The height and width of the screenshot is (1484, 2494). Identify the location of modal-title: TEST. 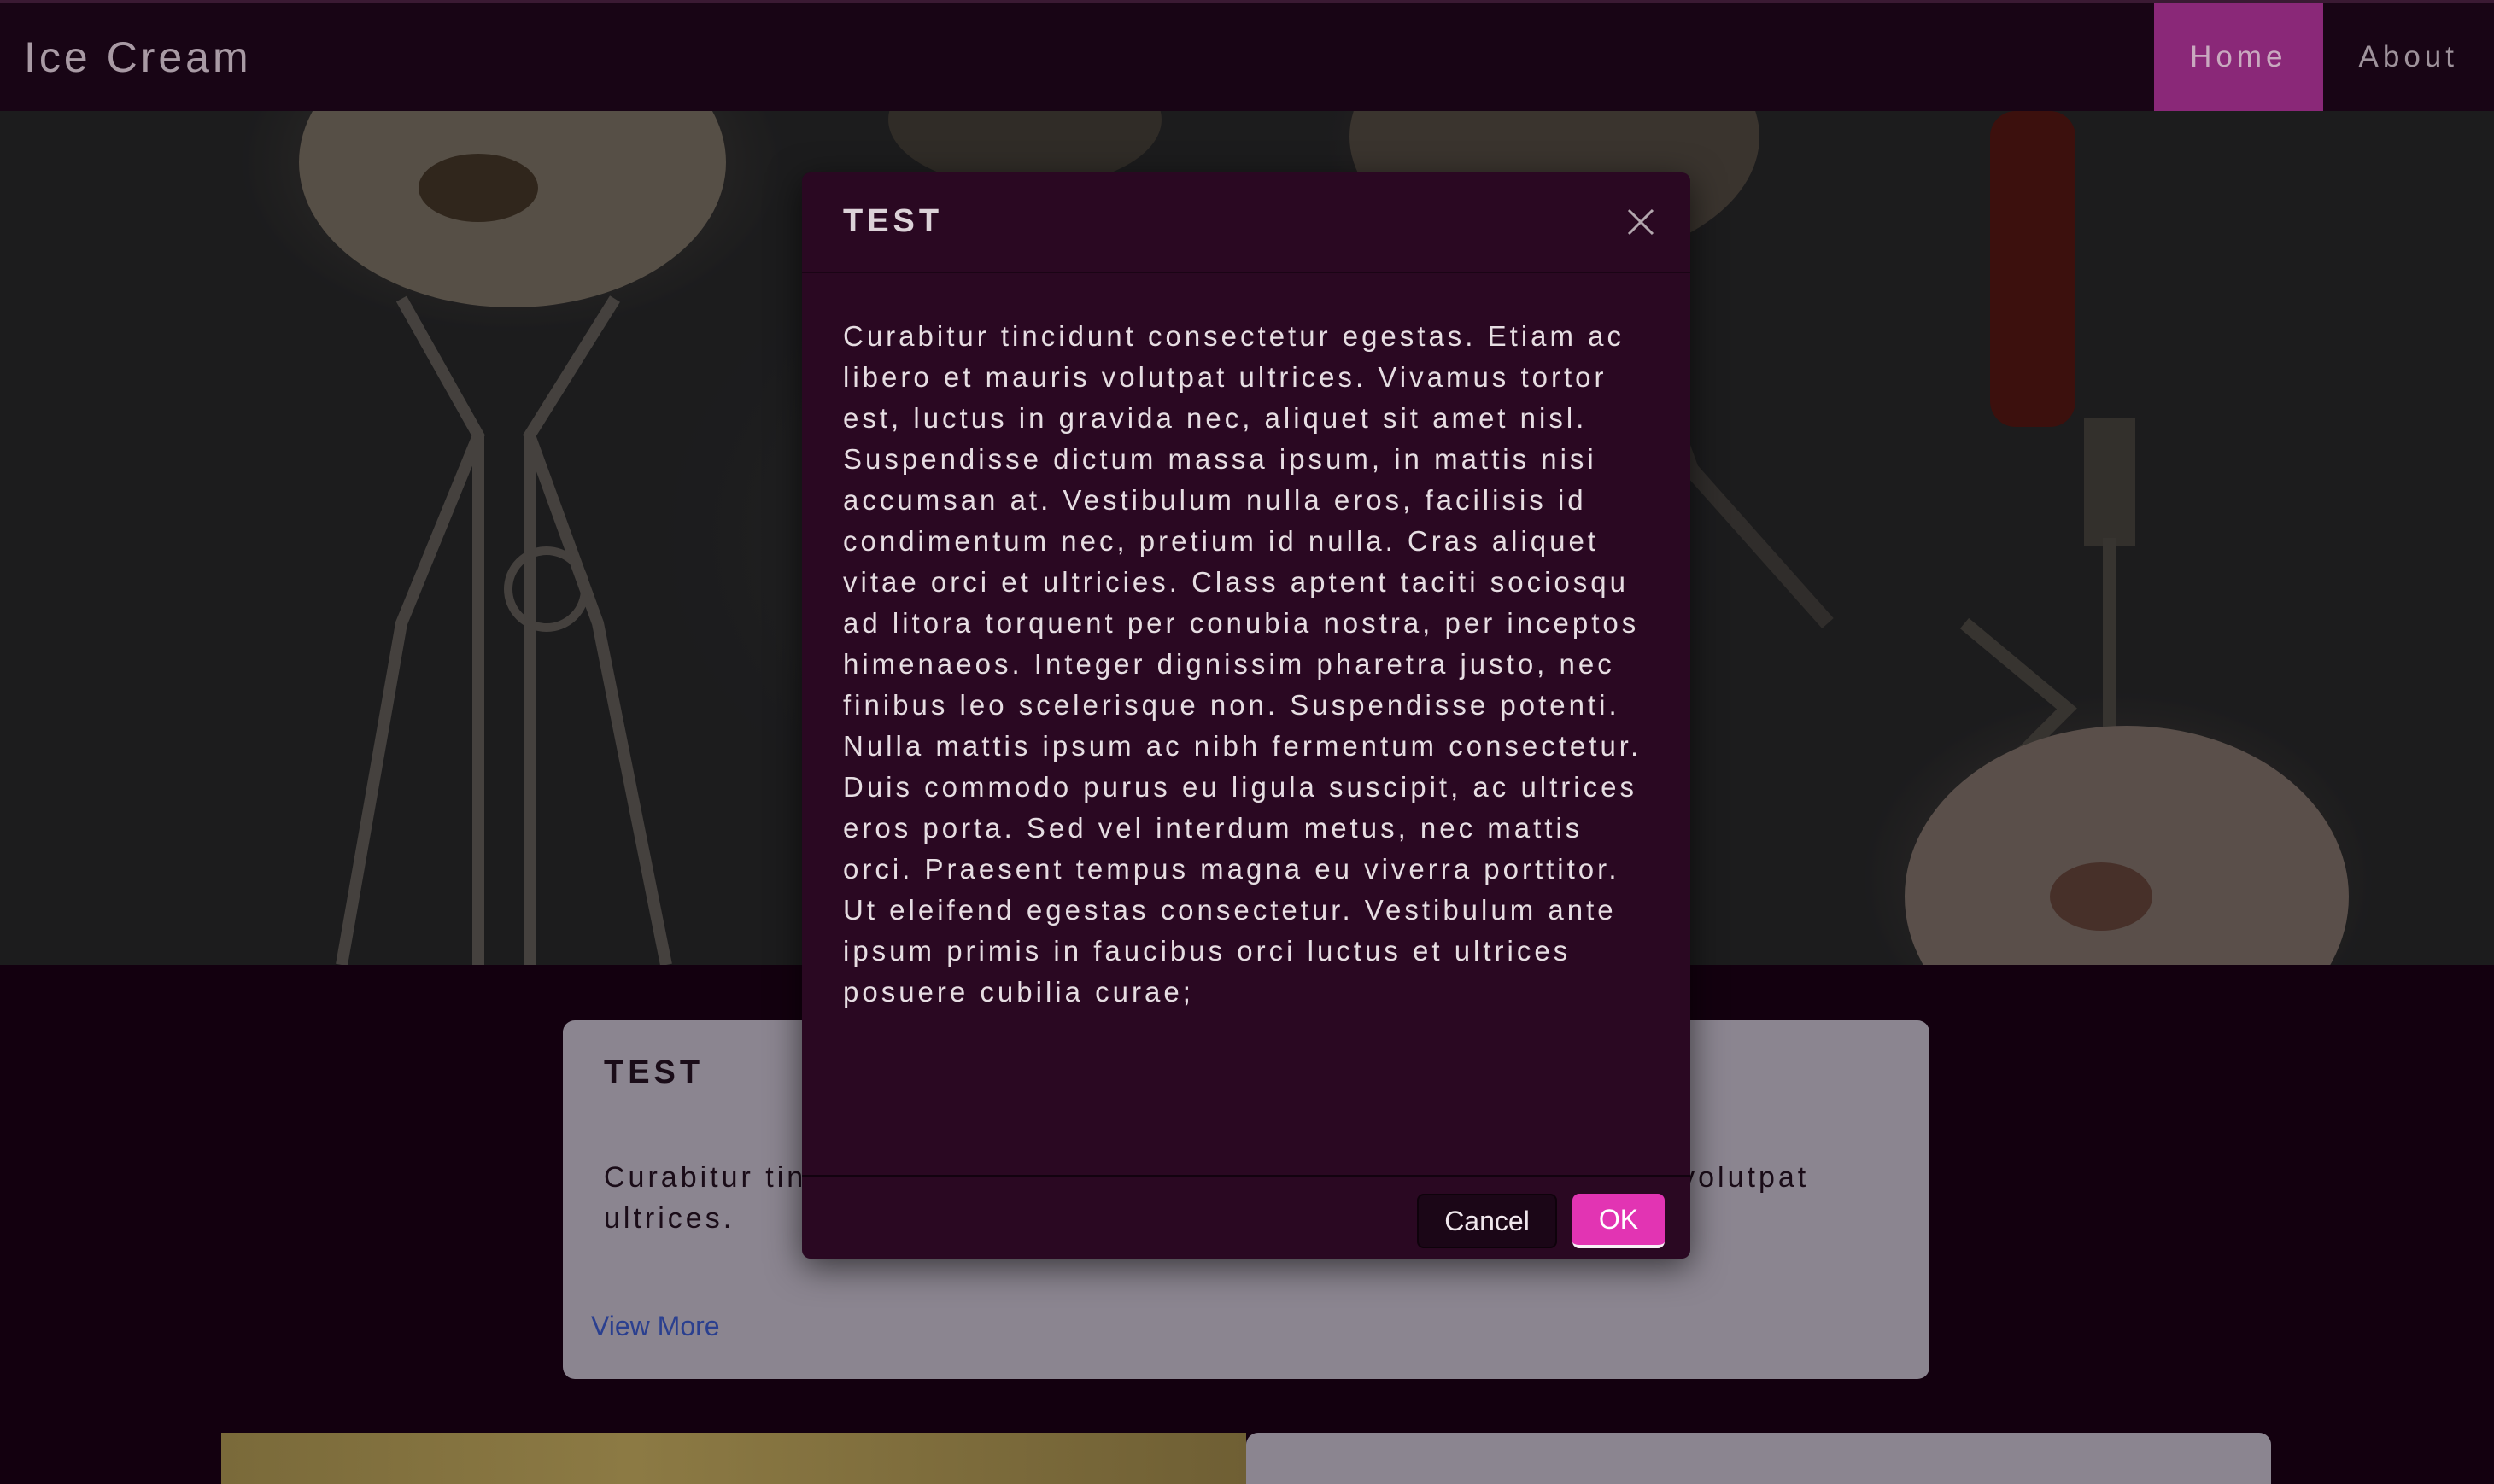
(893, 222).